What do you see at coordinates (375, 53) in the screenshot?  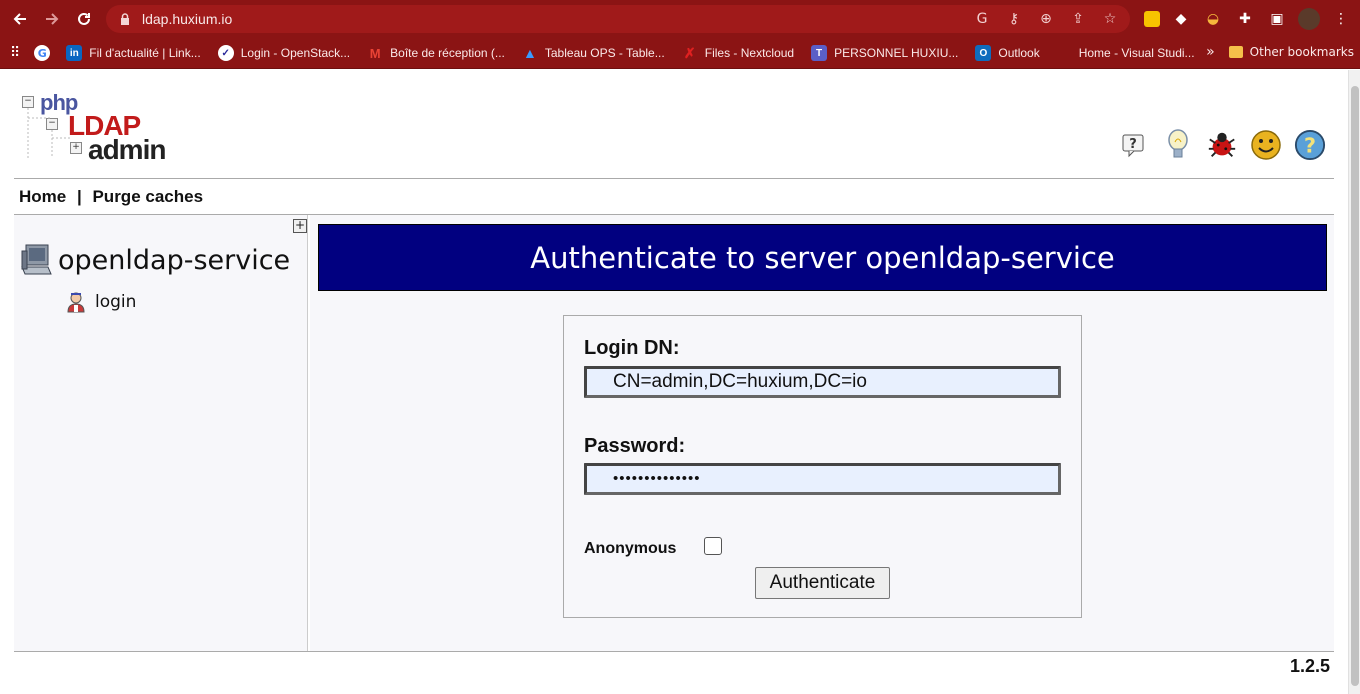 I see `gmail-icon: M` at bounding box center [375, 53].